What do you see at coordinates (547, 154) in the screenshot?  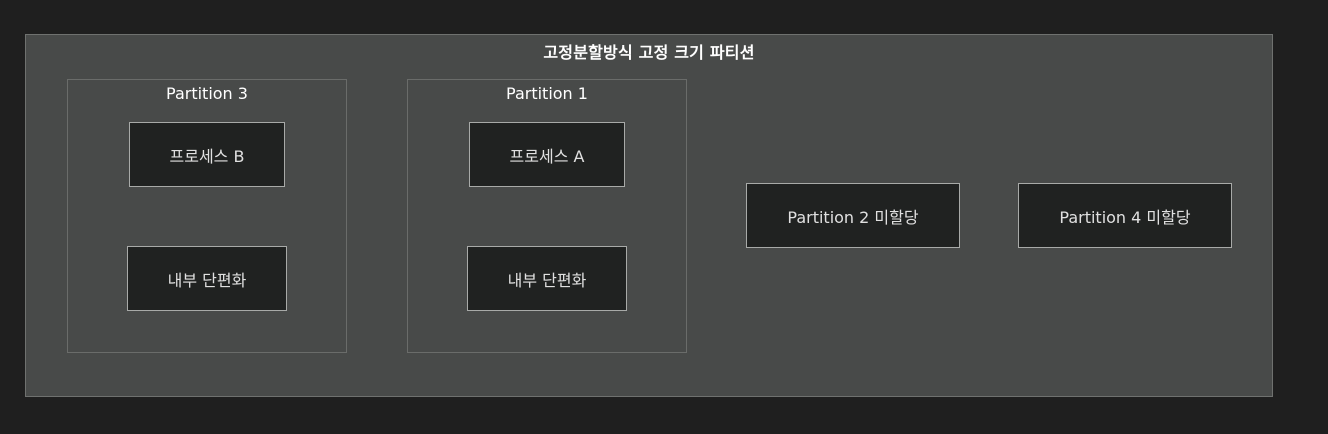 I see `process-a-node: 프로세스 A` at bounding box center [547, 154].